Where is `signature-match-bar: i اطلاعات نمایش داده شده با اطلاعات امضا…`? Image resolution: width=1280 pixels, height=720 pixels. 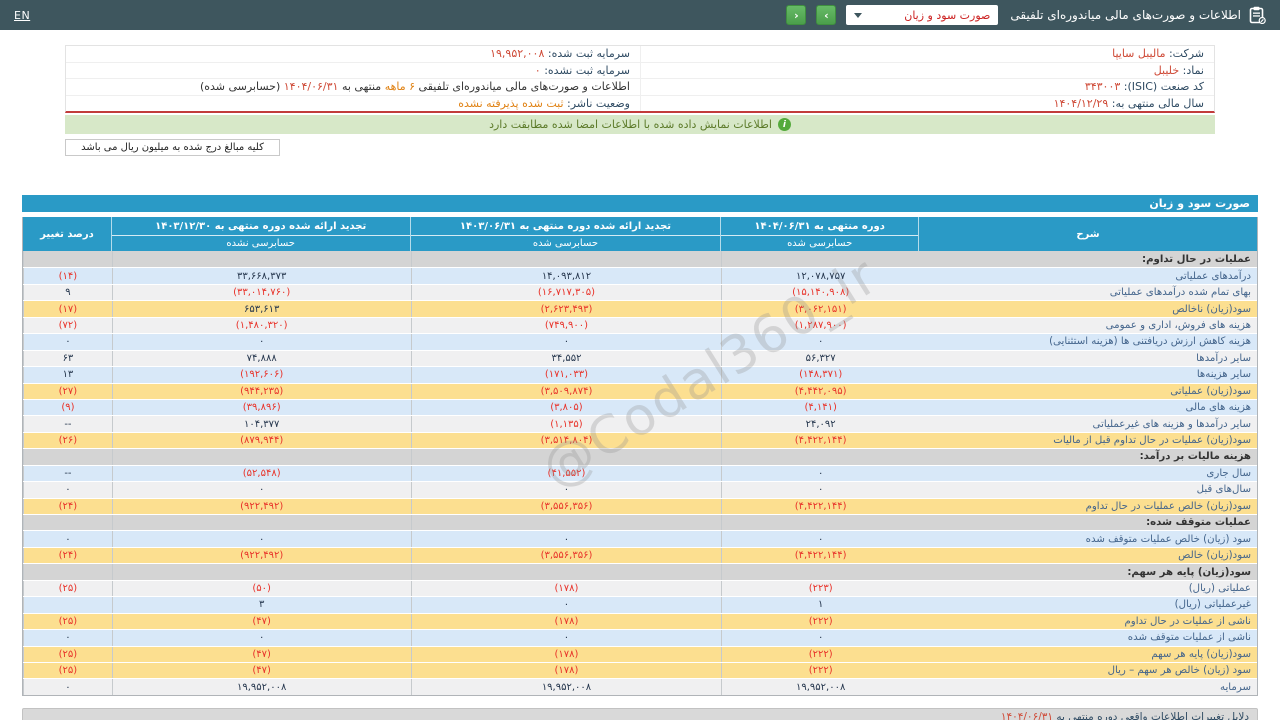 signature-match-bar: i اطلاعات نمایش داده شده با اطلاعات امضا… is located at coordinates (640, 124).